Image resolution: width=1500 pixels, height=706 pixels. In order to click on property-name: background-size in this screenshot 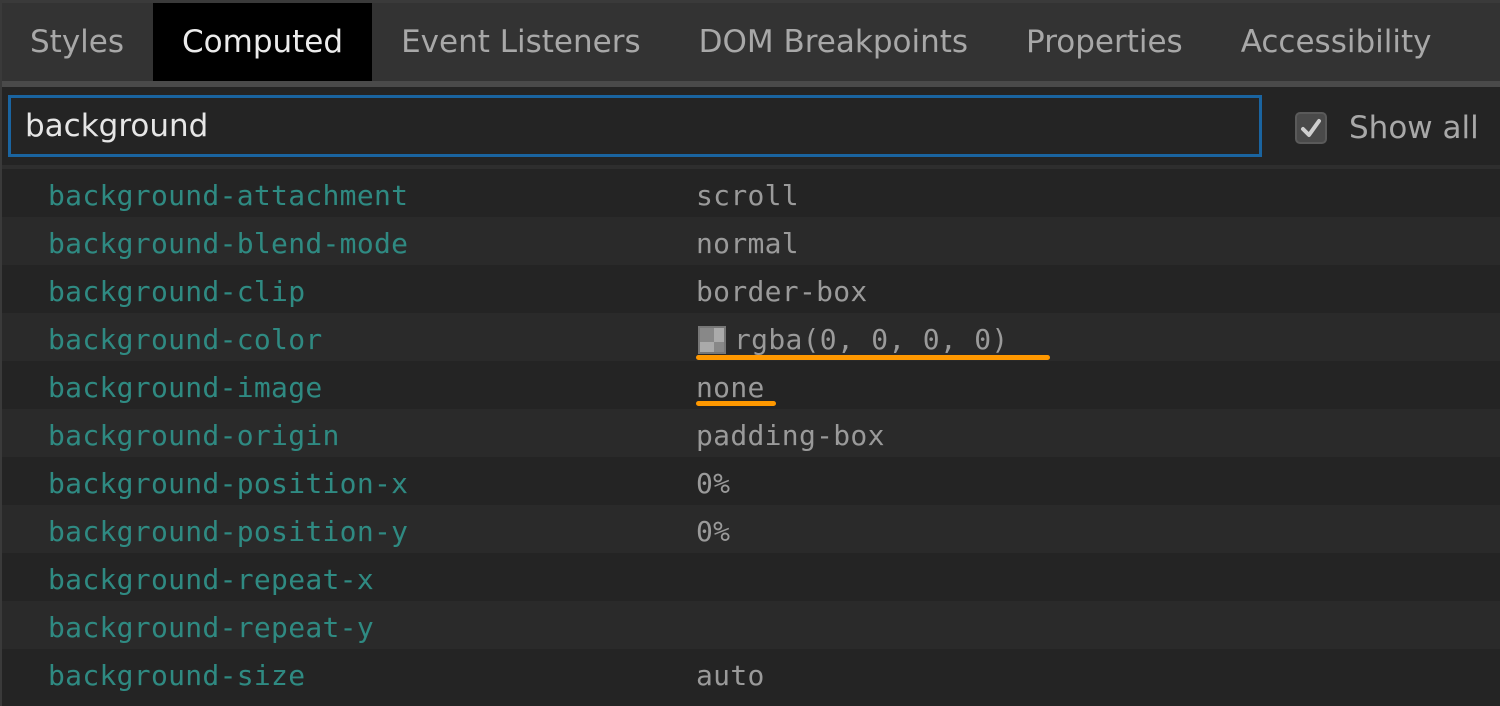, I will do `click(177, 675)`.